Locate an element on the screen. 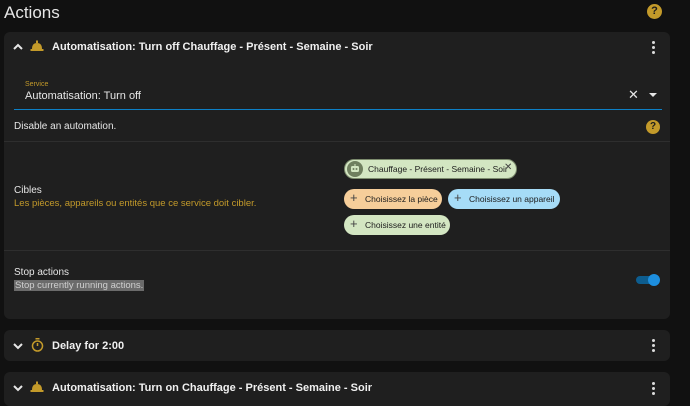 This screenshot has height=406, width=690. service-help-icon: ? is located at coordinates (653, 127).